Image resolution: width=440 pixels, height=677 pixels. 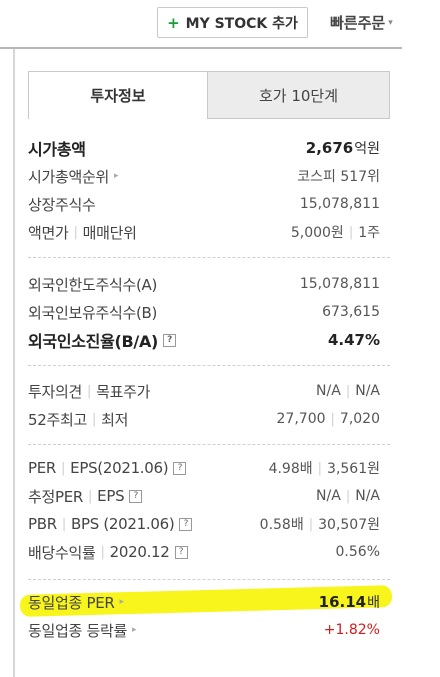 I want to click on market-cap-label: 시가총액, so click(x=57, y=149).